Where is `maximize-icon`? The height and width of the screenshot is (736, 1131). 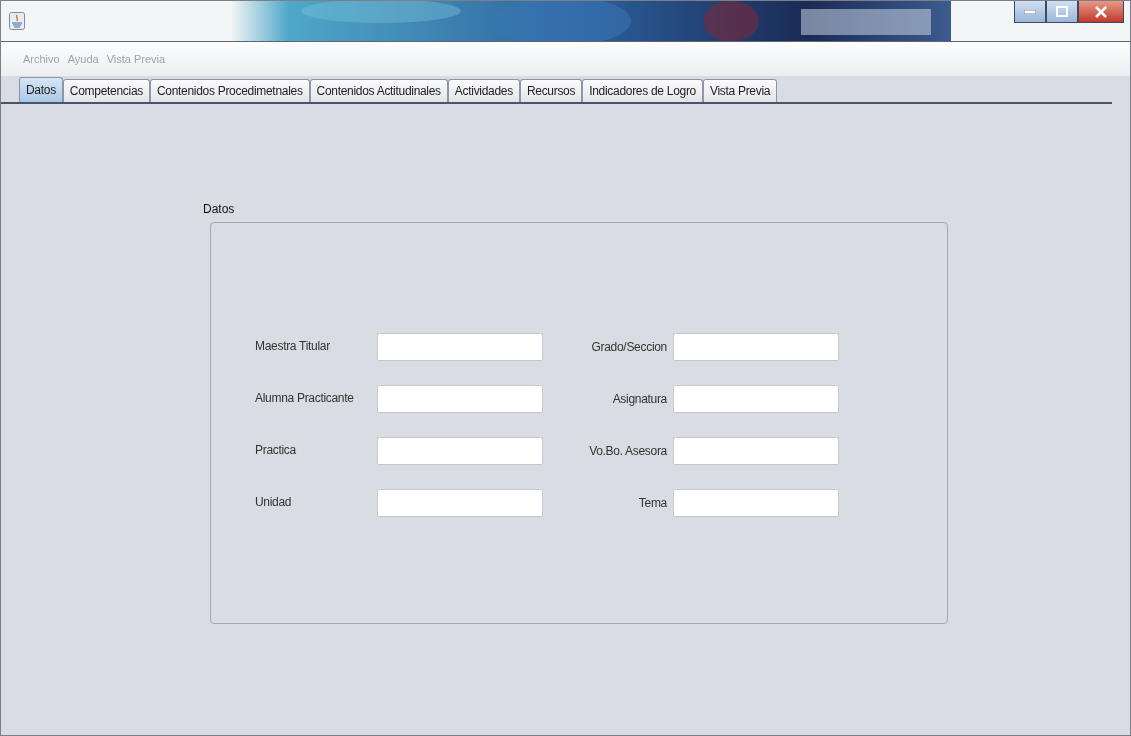 maximize-icon is located at coordinates (1062, 11).